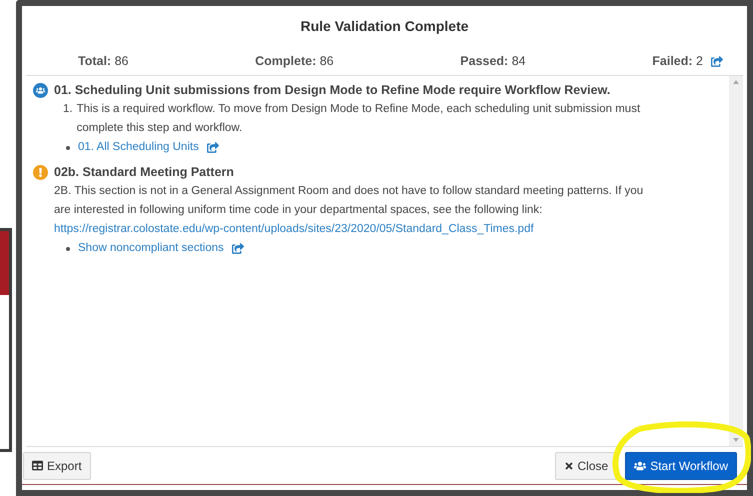  Describe the element at coordinates (151, 248) in the screenshot. I see `section-link: Show noncompliant sections` at that location.